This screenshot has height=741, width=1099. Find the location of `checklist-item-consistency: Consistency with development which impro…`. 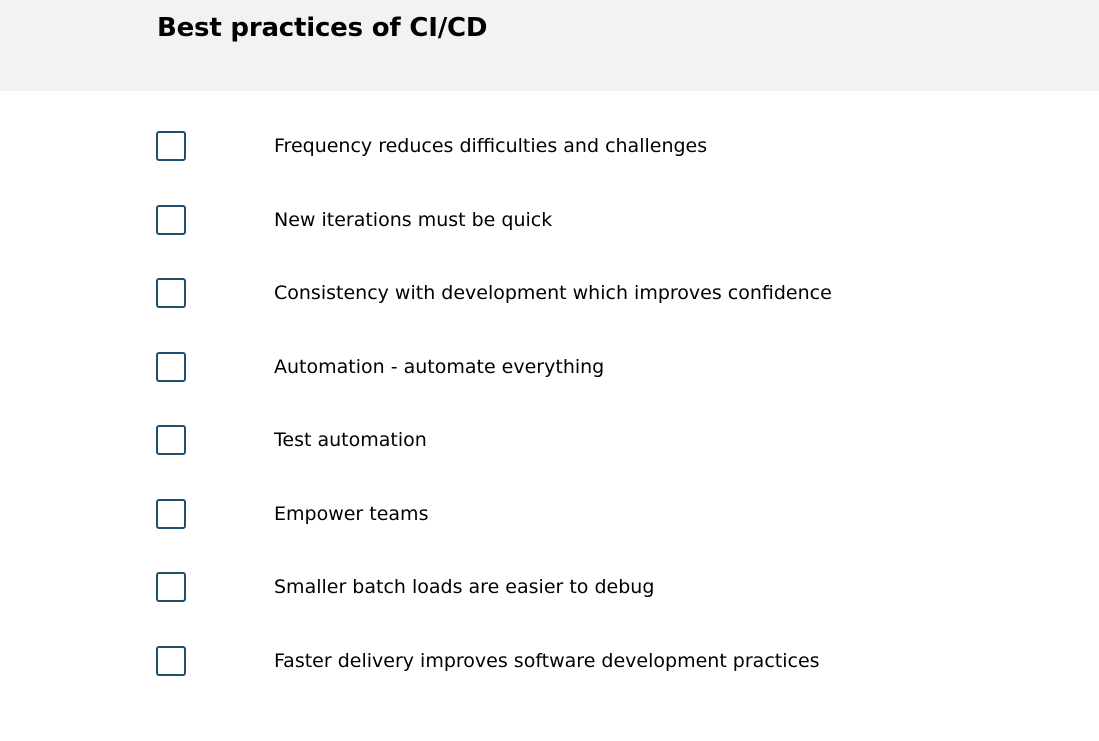

checklist-item-consistency: Consistency with development which impro… is located at coordinates (549, 294).